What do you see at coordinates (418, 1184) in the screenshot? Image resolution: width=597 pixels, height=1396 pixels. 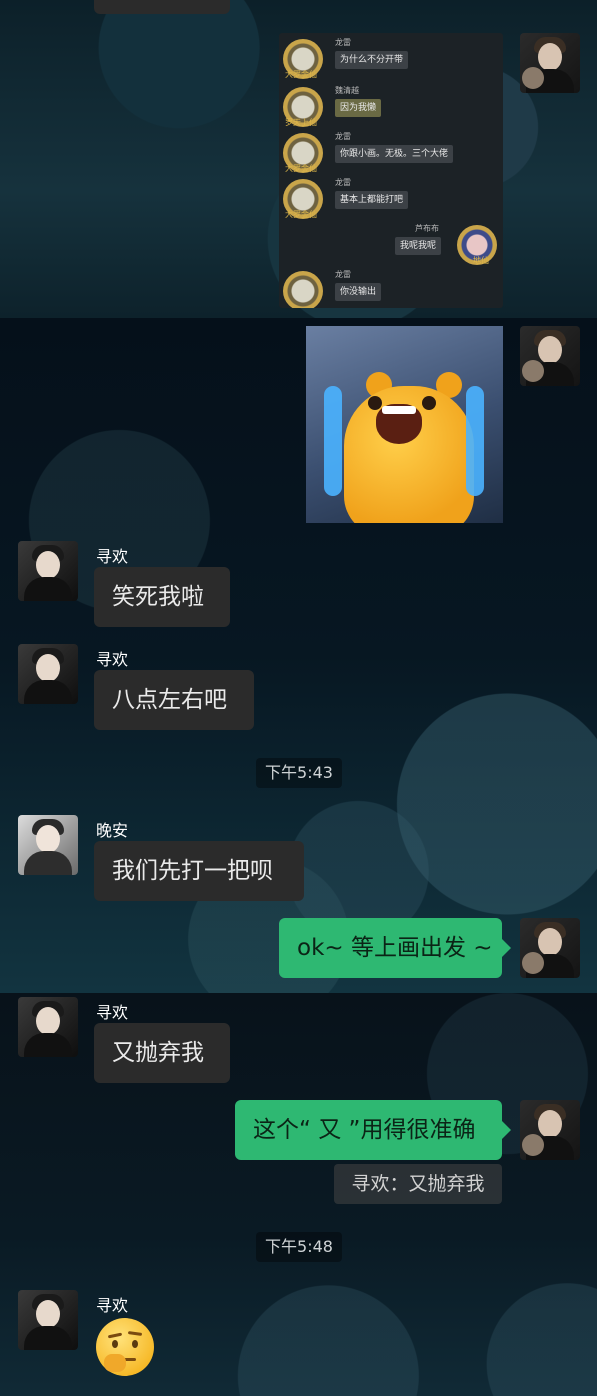 I see `quoted-message: 寻欢：又抛弃我` at bounding box center [418, 1184].